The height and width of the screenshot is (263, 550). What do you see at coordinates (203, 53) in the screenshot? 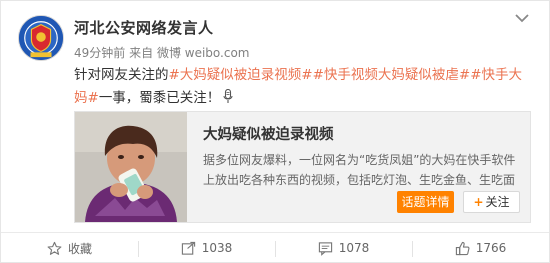
I see `post-source: 微博 weibo.com` at bounding box center [203, 53].